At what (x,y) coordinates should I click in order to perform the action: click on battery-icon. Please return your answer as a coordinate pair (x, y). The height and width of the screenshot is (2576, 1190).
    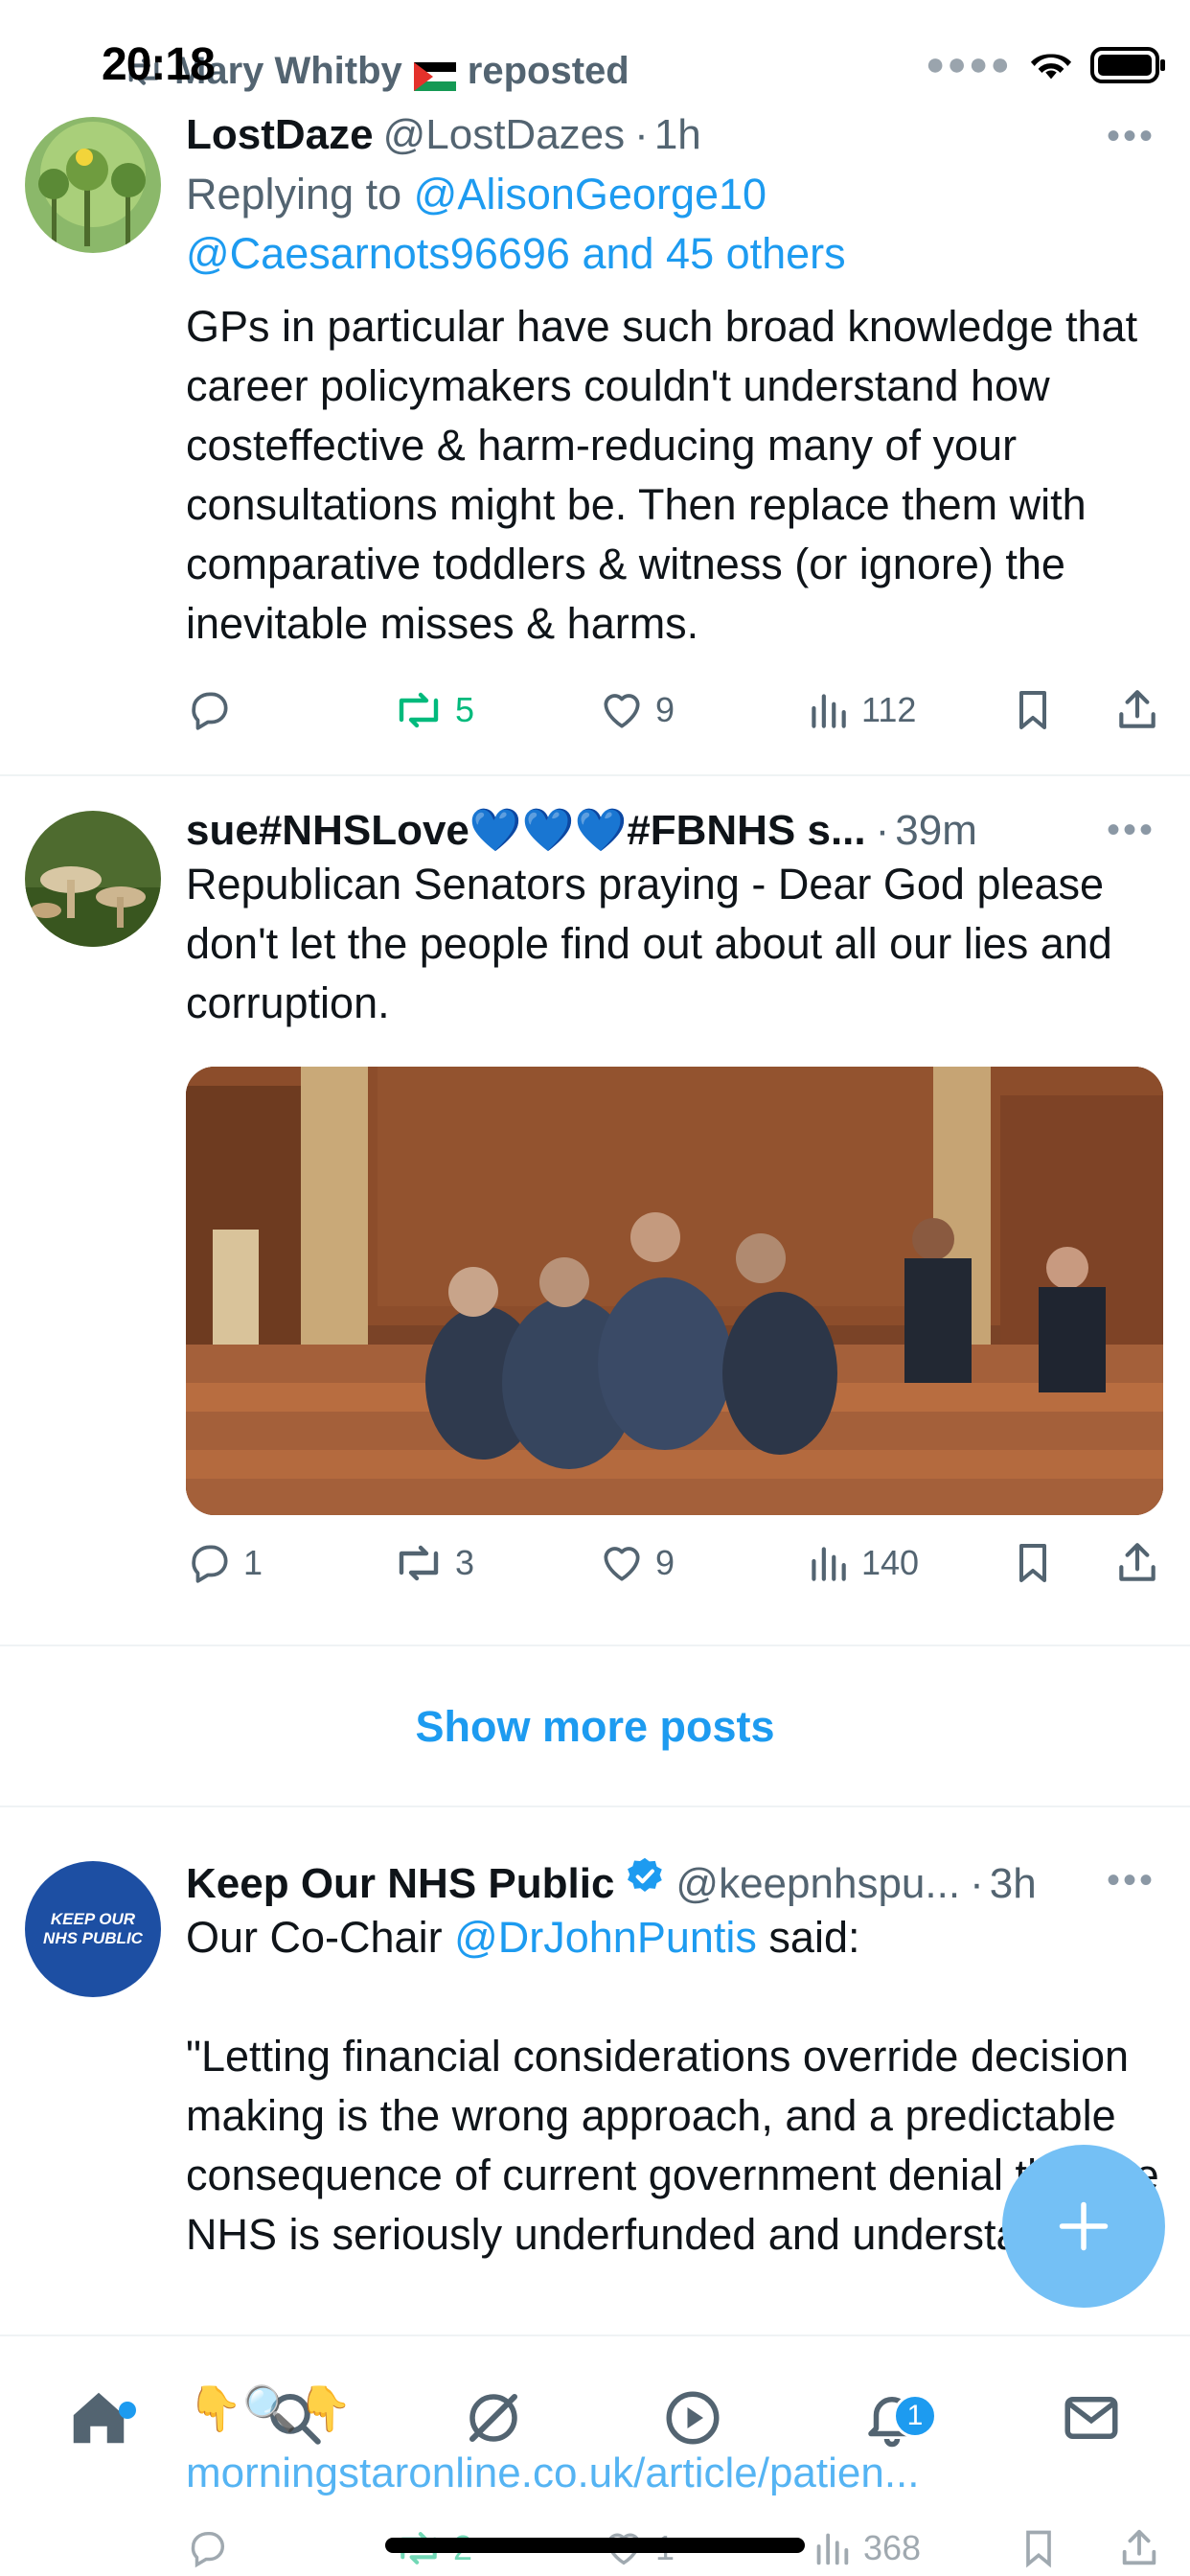
    Looking at the image, I should click on (1128, 64).